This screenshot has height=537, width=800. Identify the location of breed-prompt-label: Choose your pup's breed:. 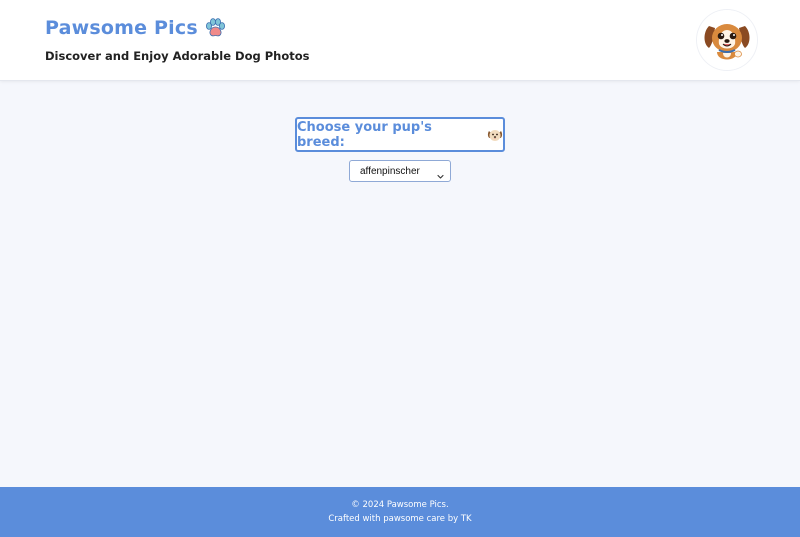
(364, 134).